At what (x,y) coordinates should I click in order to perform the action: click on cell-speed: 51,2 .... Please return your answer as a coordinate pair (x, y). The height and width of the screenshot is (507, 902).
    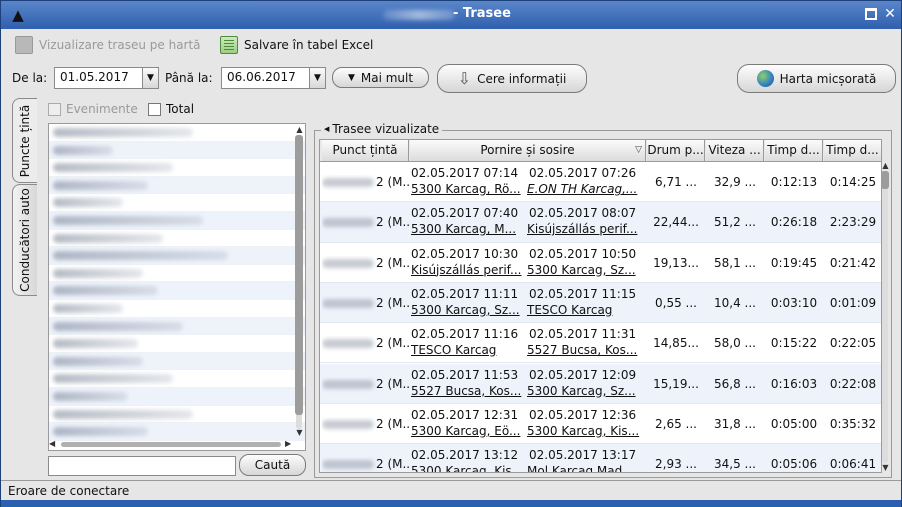
    Looking at the image, I should click on (735, 222).